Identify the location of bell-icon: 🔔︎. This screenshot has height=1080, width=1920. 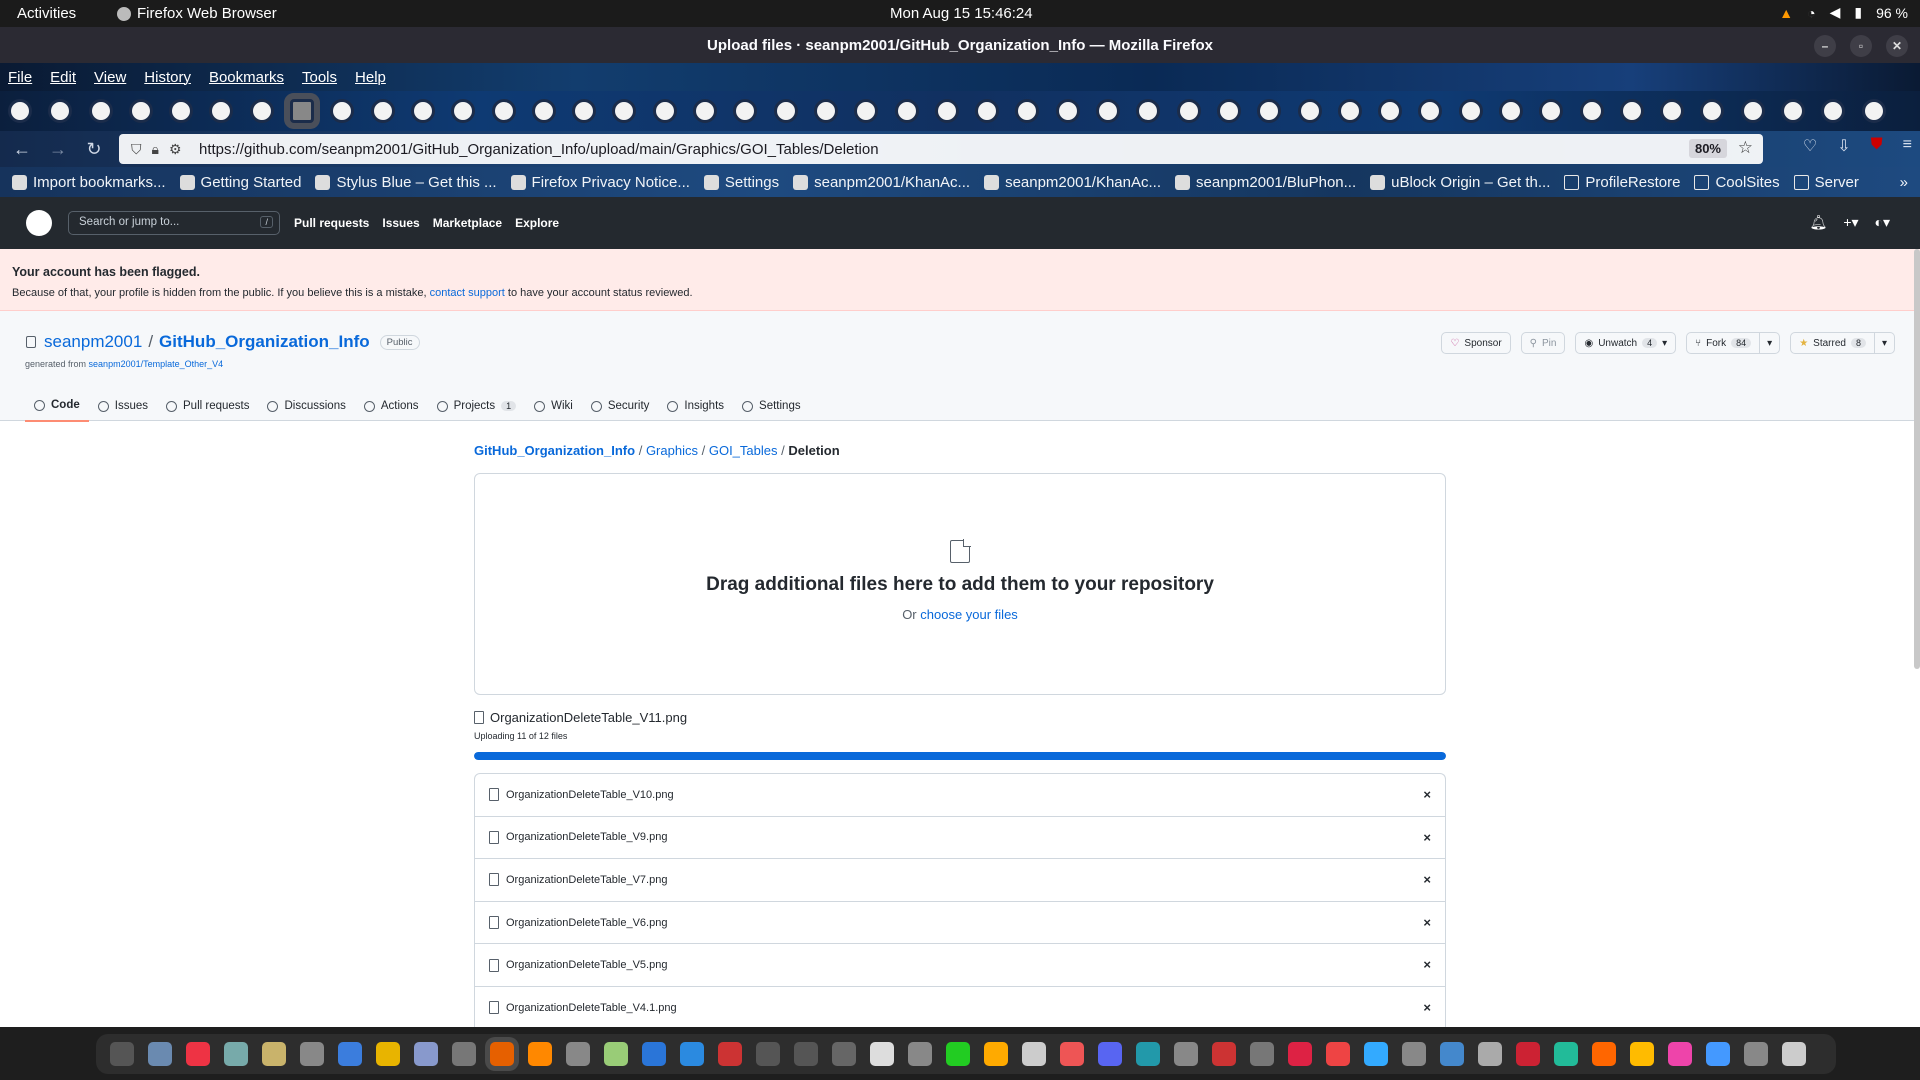
(1819, 222).